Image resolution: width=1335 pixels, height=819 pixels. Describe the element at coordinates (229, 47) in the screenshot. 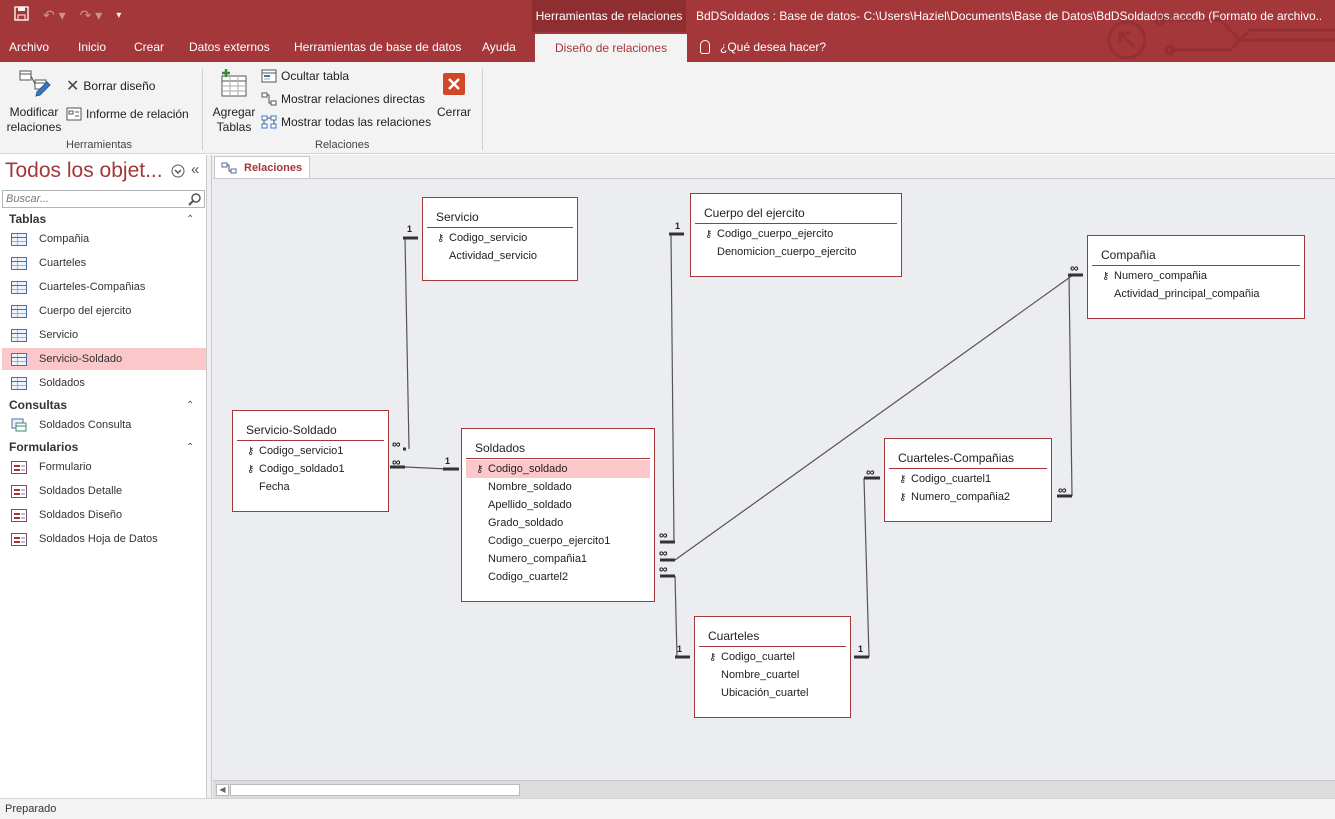

I see `tab-datos-externos: Datos externos` at that location.